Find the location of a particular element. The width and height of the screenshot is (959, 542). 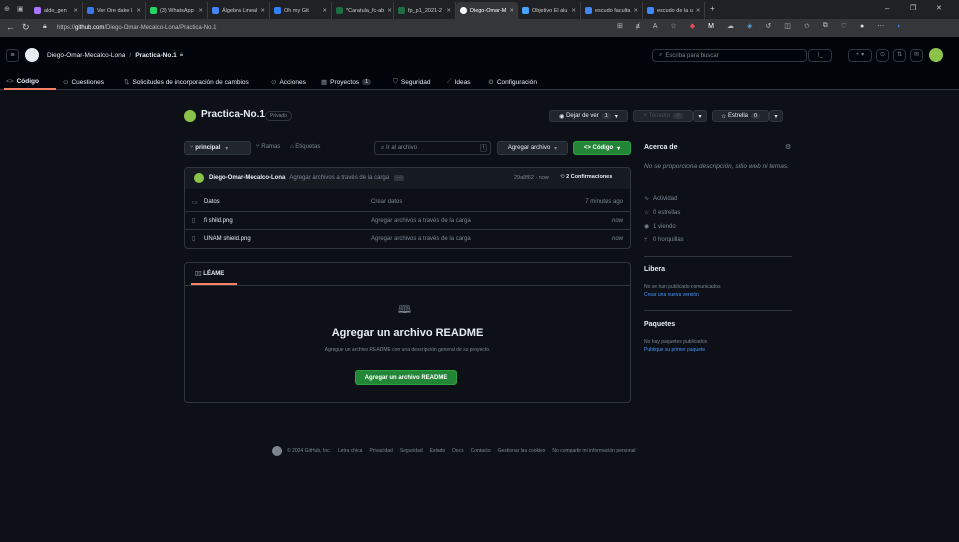

issues-icon: ⊙ is located at coordinates (882, 55).